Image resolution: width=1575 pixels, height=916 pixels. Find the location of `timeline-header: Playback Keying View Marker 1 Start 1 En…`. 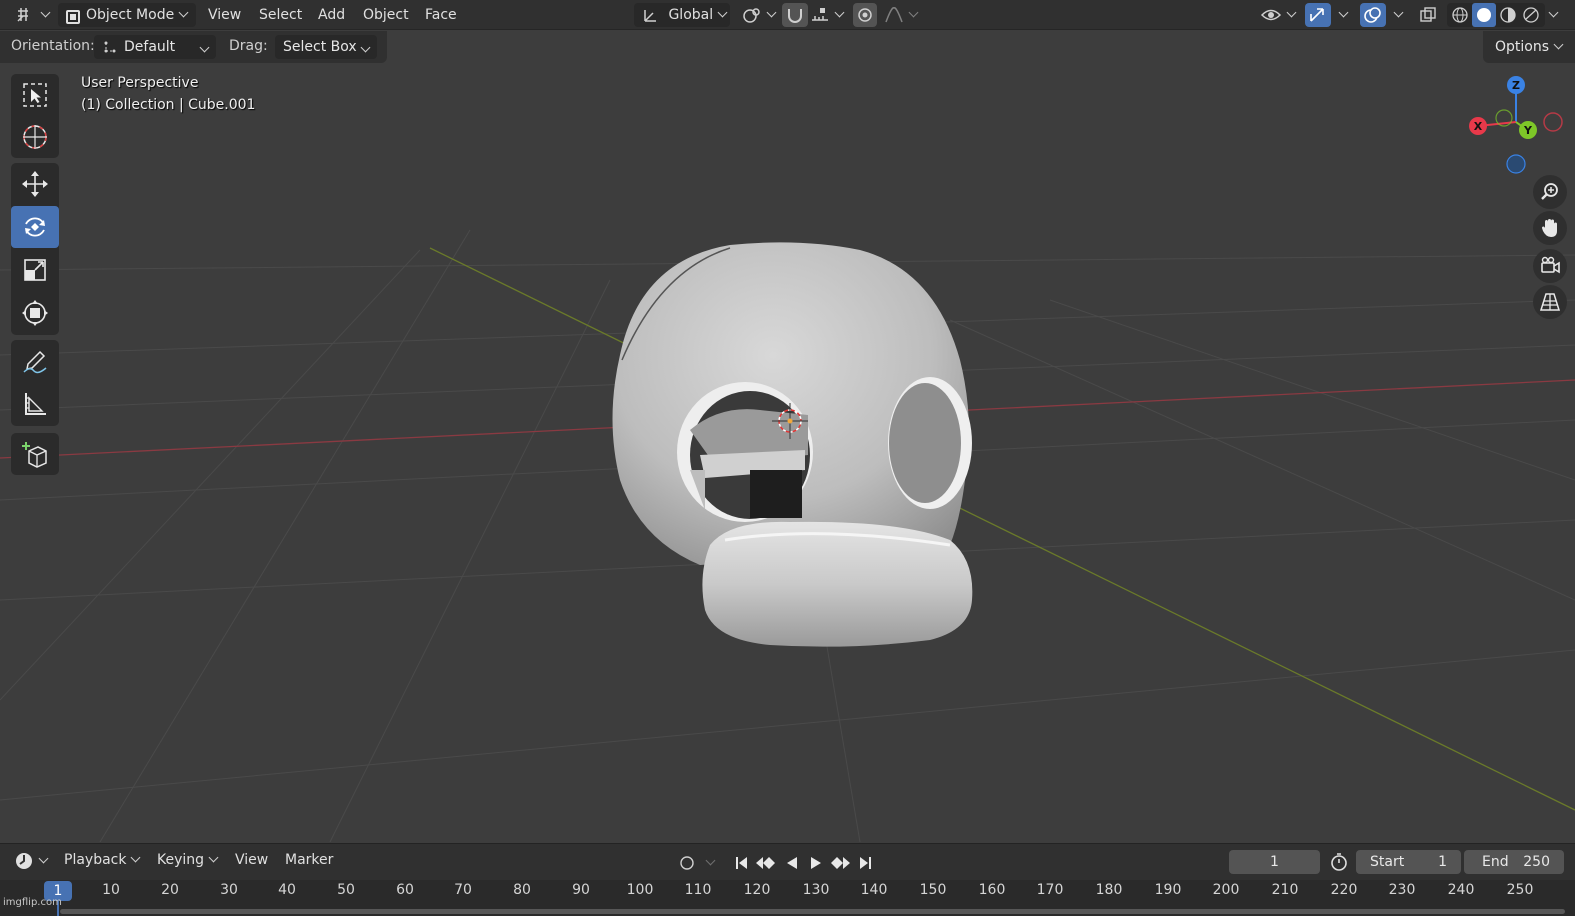

timeline-header: Playback Keying View Marker 1 Start 1 En… is located at coordinates (787, 861).